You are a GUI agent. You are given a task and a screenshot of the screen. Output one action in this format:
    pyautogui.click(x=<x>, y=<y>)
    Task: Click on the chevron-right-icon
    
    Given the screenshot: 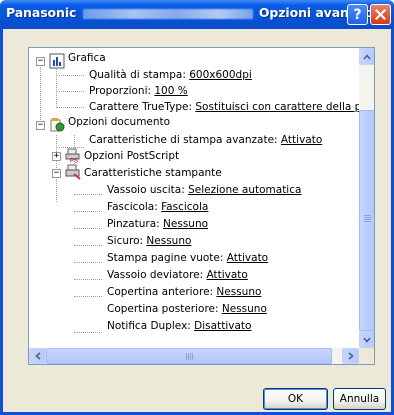 What is the action you would take?
    pyautogui.click(x=350, y=356)
    